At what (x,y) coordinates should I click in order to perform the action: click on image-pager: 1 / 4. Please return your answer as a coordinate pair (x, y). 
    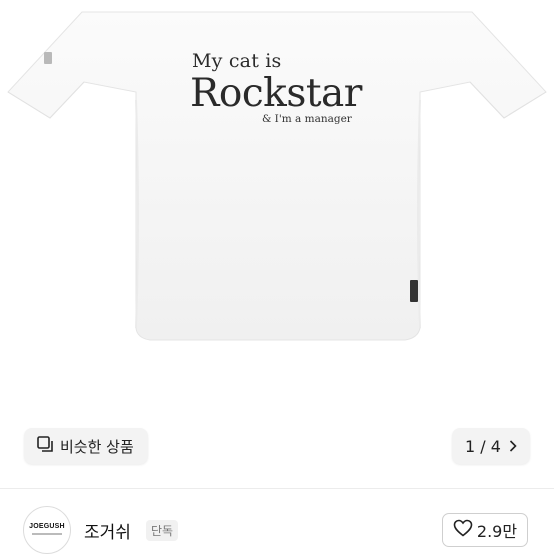
    Looking at the image, I should click on (491, 446).